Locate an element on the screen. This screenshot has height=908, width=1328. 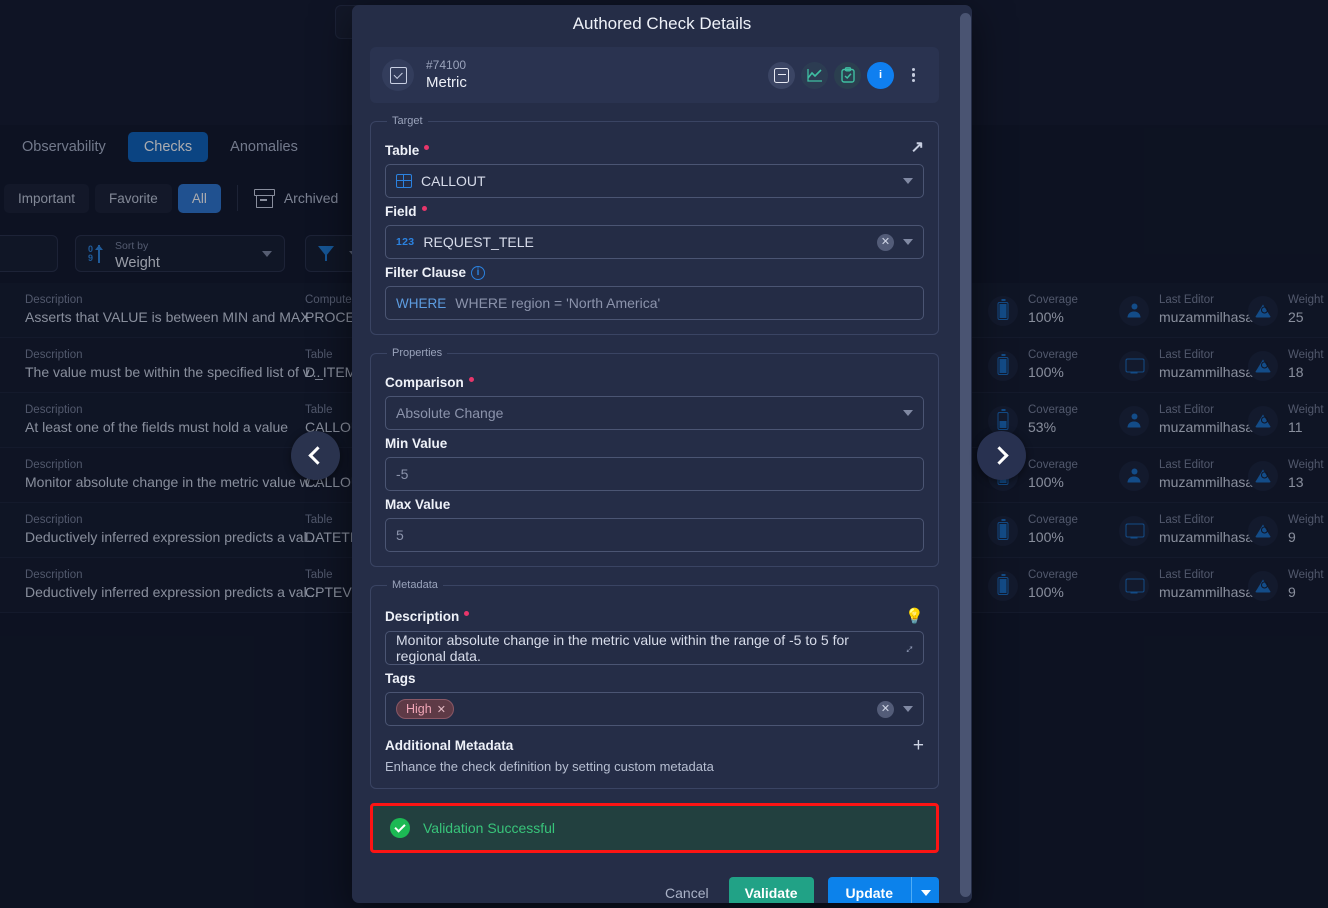
update-button-group: Update is located at coordinates (883, 890).